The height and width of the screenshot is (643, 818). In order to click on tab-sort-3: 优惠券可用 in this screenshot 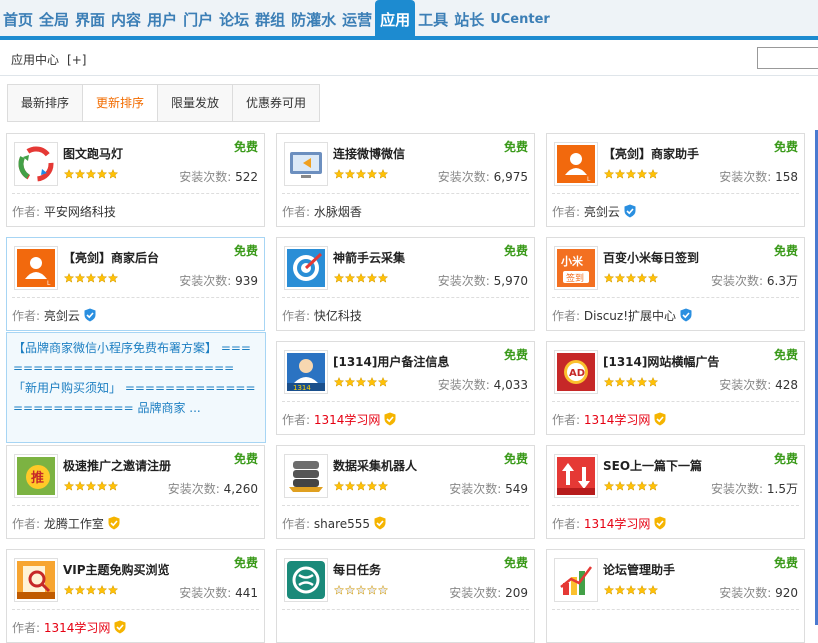, I will do `click(276, 103)`.